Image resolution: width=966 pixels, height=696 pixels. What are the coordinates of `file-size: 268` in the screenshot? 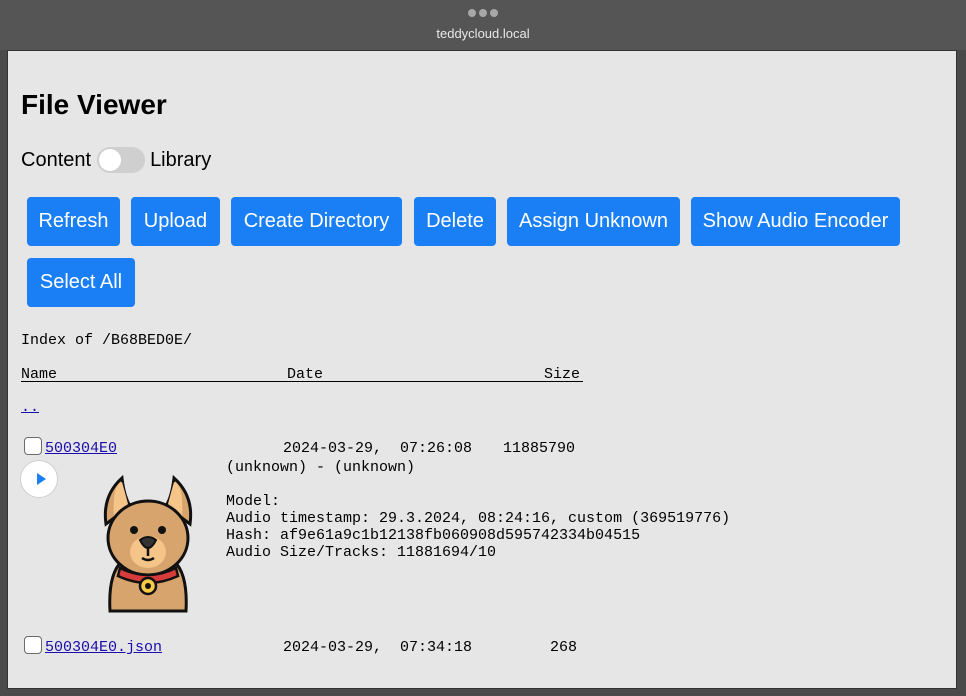 It's located at (564, 647).